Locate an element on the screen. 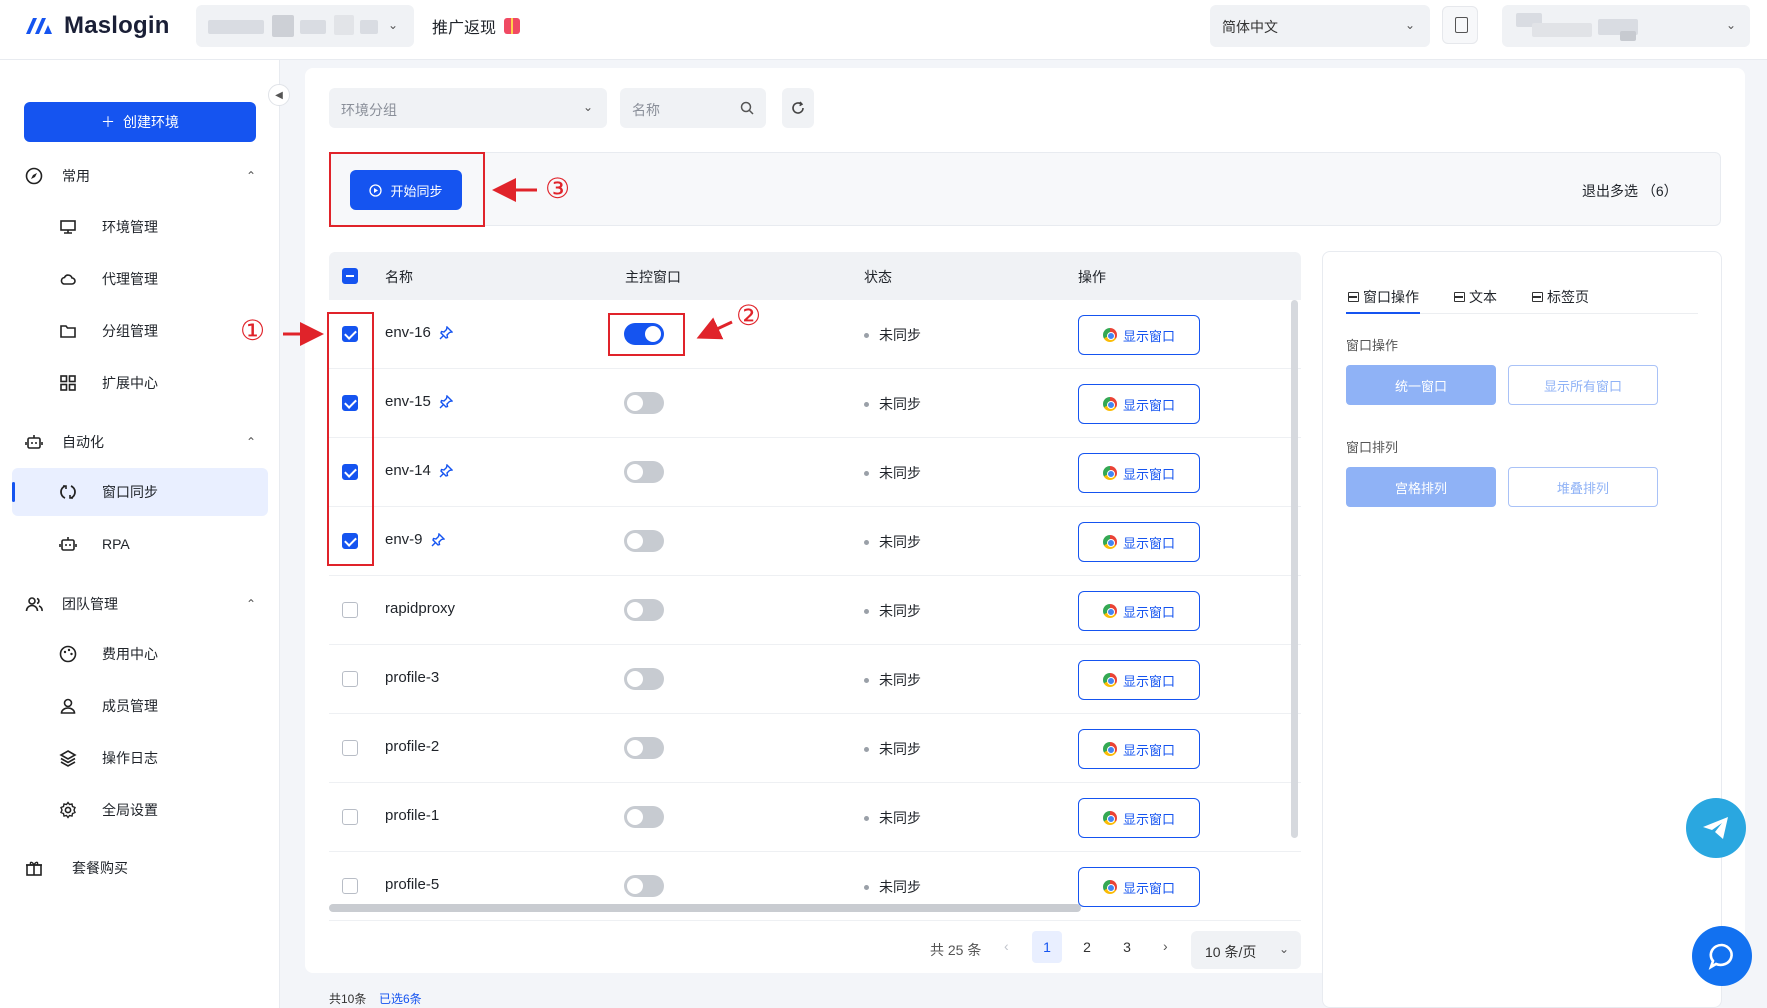 Image resolution: width=1767 pixels, height=1008 pixels. show-window-label: 显示窗口 is located at coordinates (1148, 681).